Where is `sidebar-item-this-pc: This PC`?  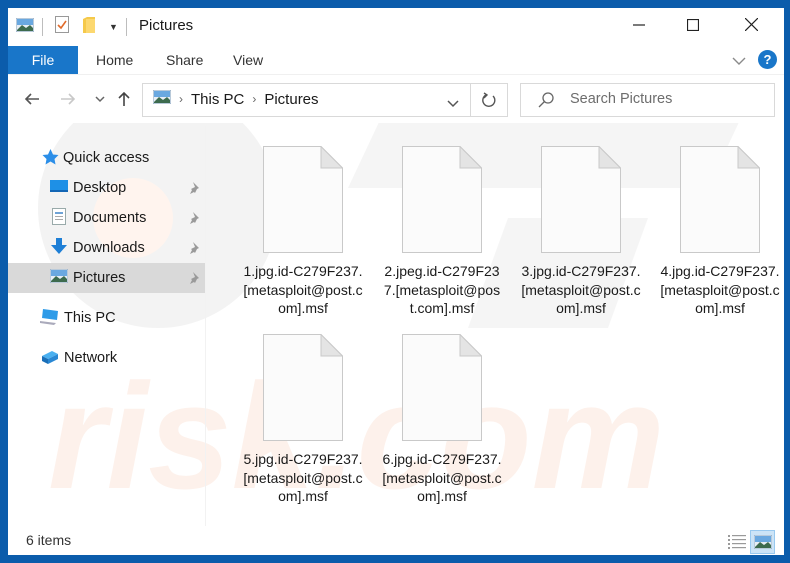
sidebar-item-this-pc: This PC is located at coordinates (106, 318).